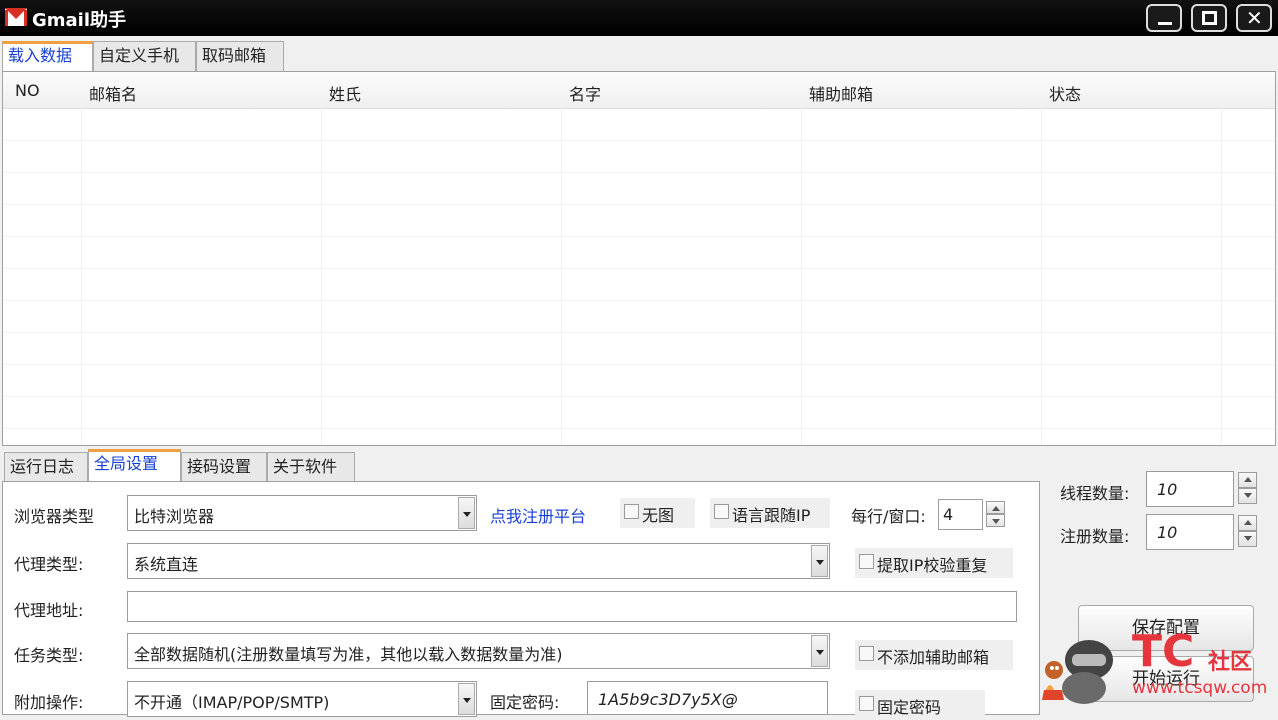  I want to click on fixed-password-checkbox: 固定密码, so click(920, 705).